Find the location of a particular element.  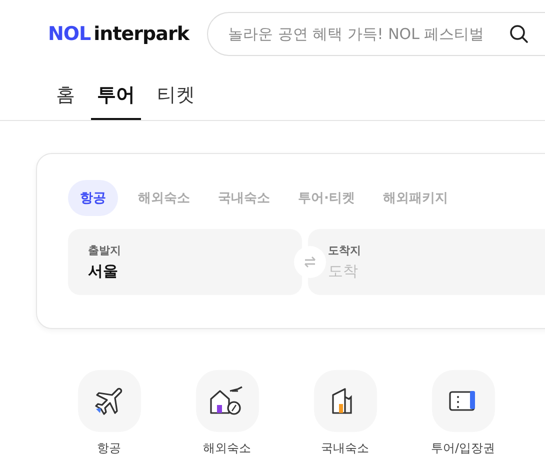

logo: NOL interpark is located at coordinates (118, 34).